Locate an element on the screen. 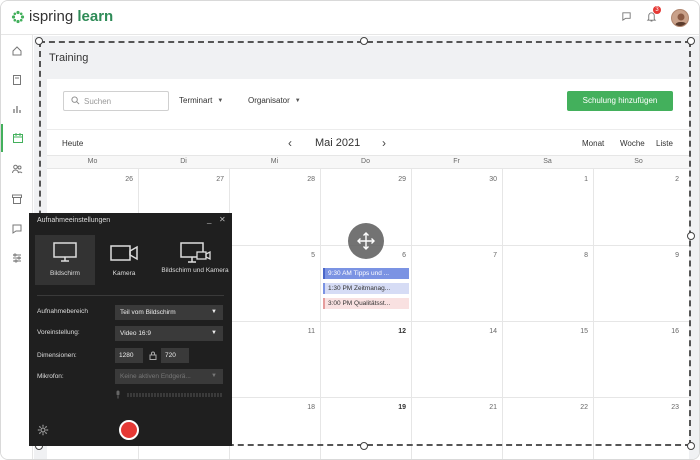 Image resolution: width=700 pixels, height=460 pixels. day-number: 12 is located at coordinates (396, 331).